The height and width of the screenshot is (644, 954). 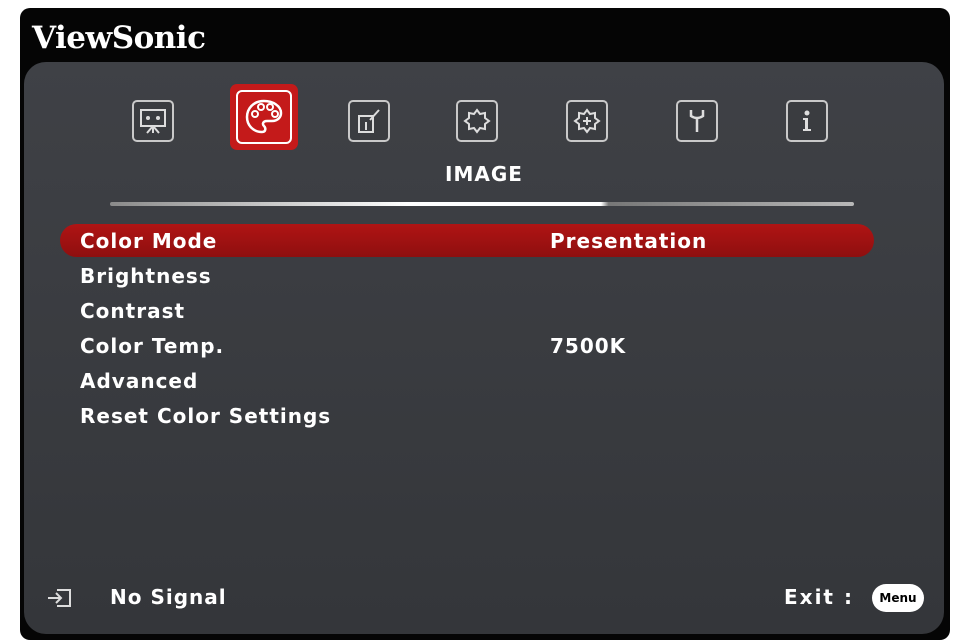 What do you see at coordinates (484, 600) in the screenshot?
I see `status-footer: No Signal Exit : Menu` at bounding box center [484, 600].